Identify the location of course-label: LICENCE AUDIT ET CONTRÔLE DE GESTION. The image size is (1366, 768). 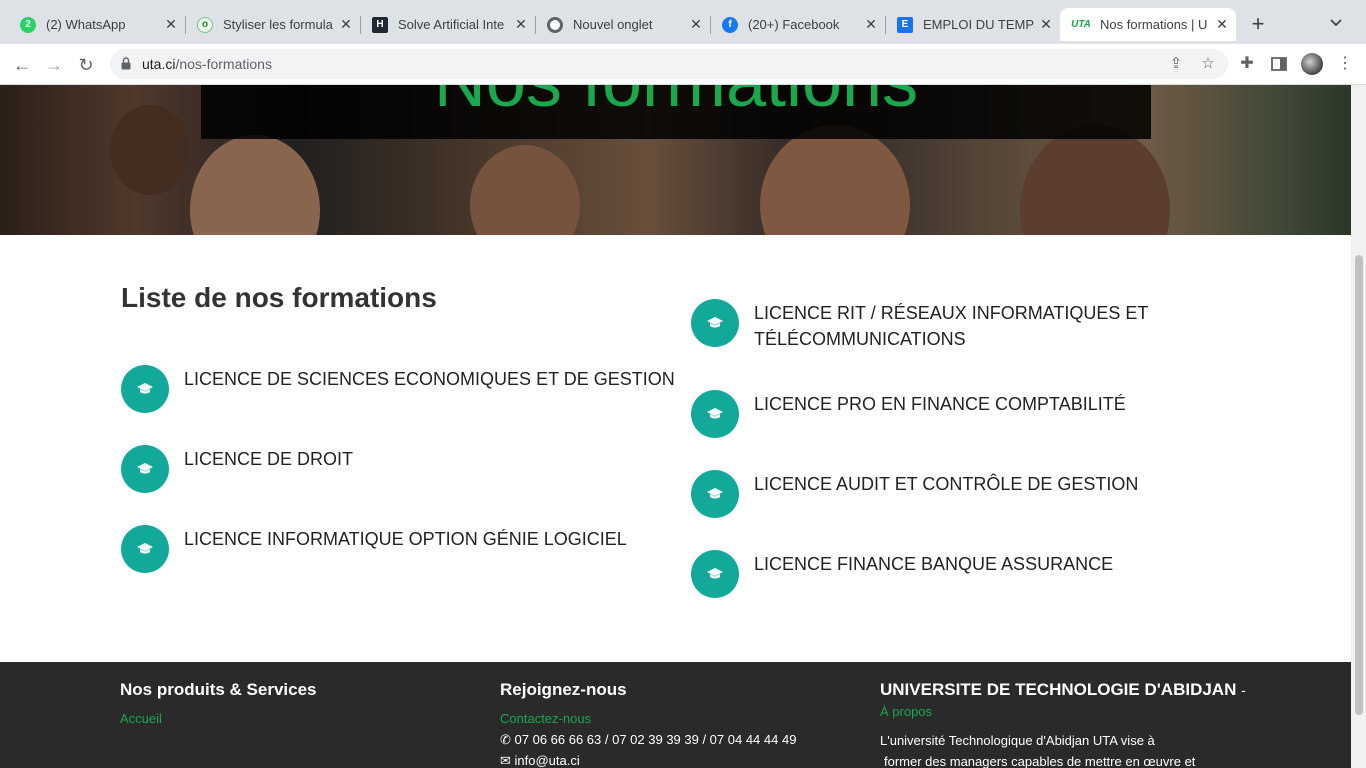
(946, 484).